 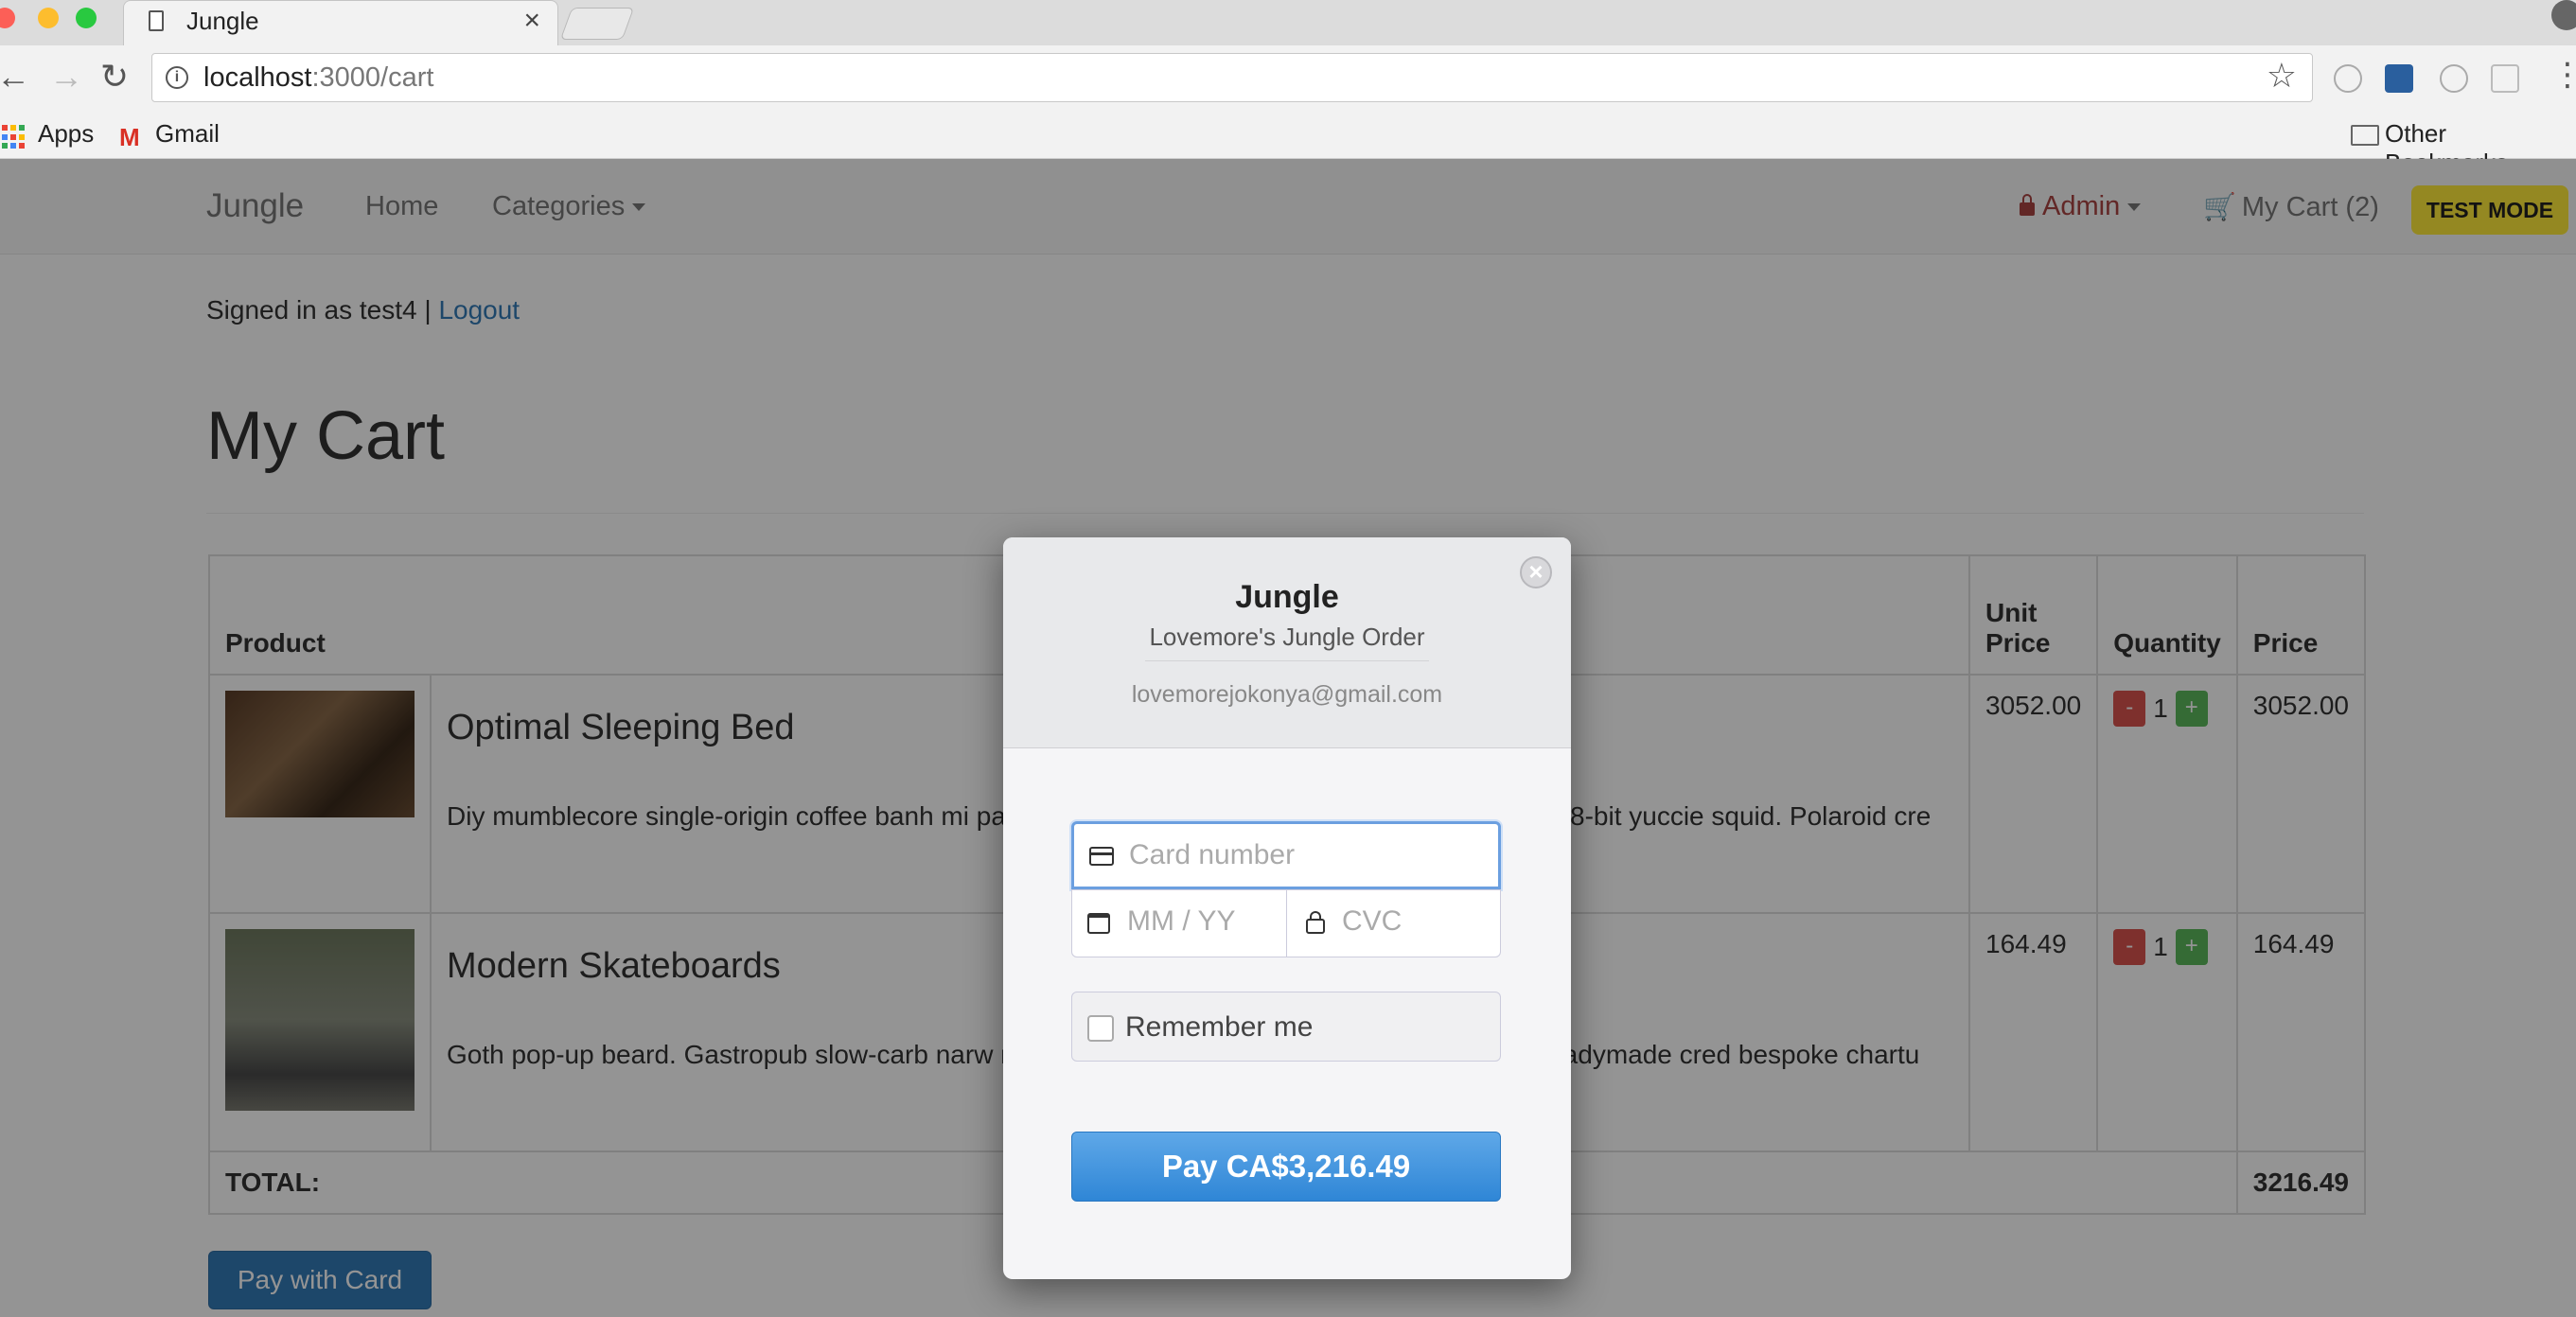 What do you see at coordinates (1181, 921) in the screenshot?
I see `expiry-placeholder: MM / YY` at bounding box center [1181, 921].